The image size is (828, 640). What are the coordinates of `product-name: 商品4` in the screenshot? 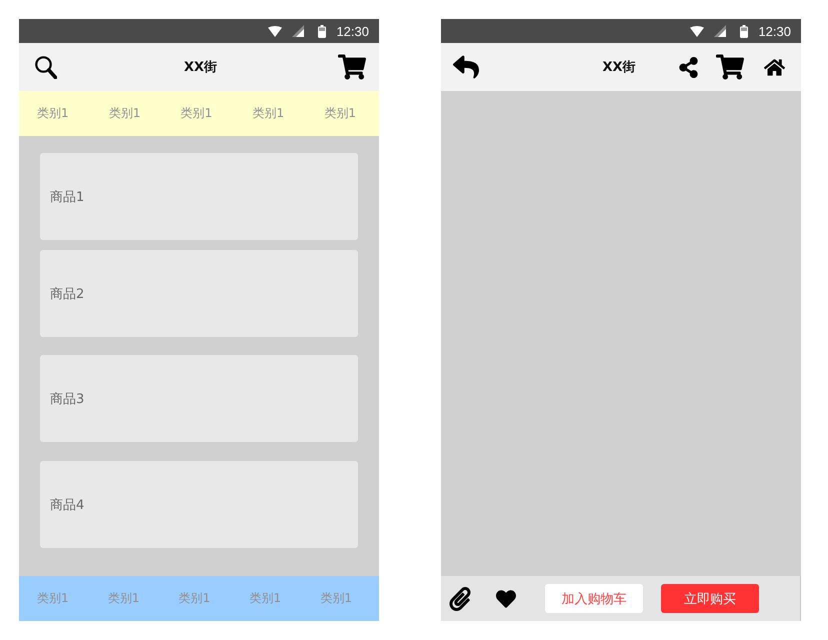 It's located at (67, 505).